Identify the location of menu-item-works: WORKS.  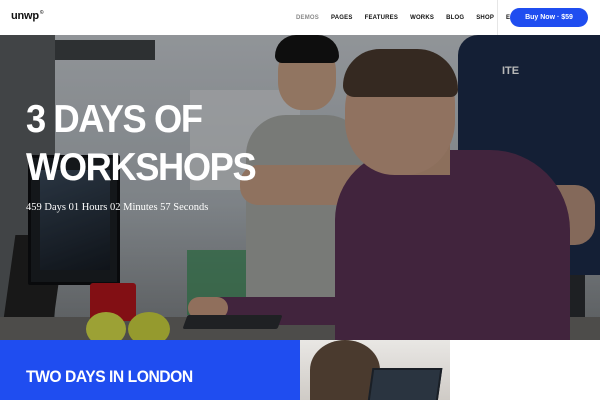
(422, 18).